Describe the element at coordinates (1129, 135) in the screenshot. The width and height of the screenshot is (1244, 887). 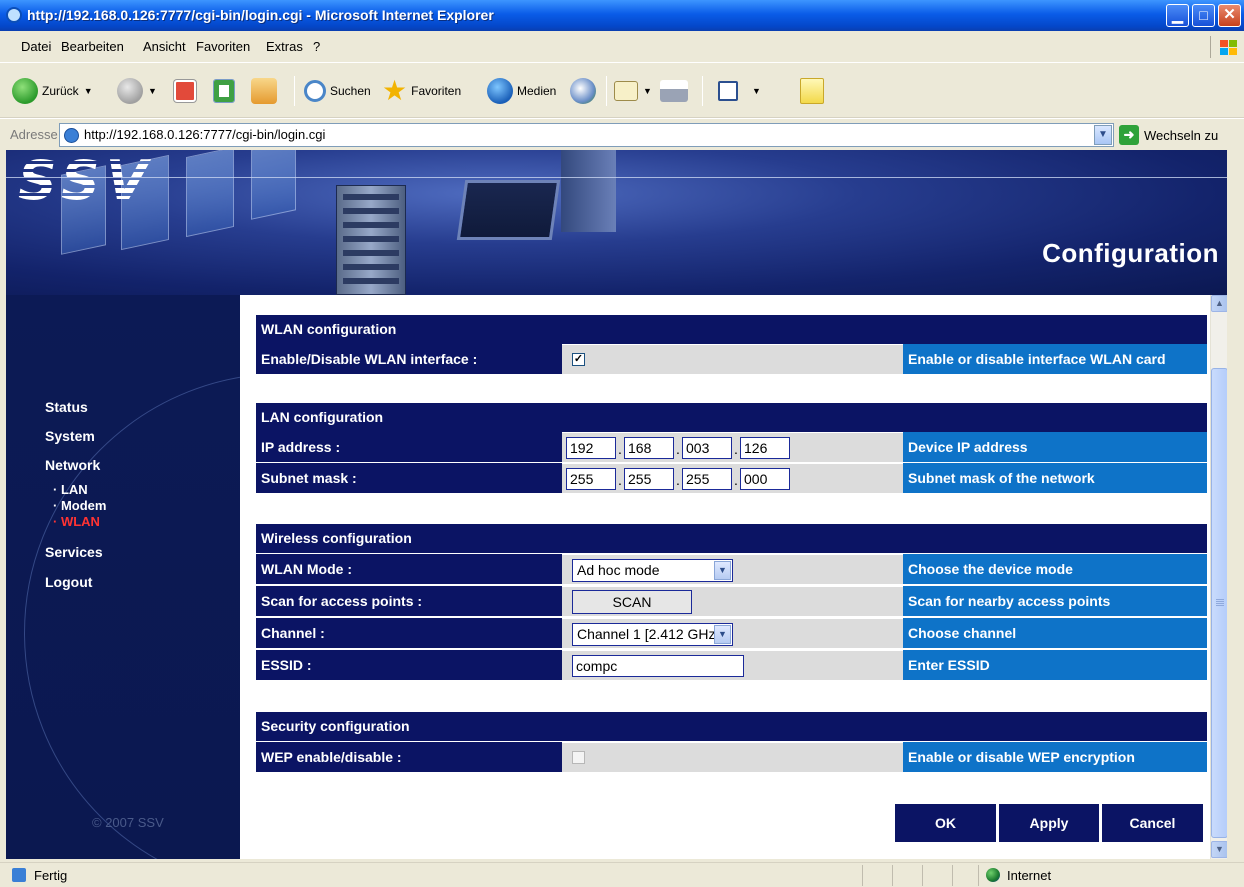
I see `go-arrow-icon: ➜` at that location.